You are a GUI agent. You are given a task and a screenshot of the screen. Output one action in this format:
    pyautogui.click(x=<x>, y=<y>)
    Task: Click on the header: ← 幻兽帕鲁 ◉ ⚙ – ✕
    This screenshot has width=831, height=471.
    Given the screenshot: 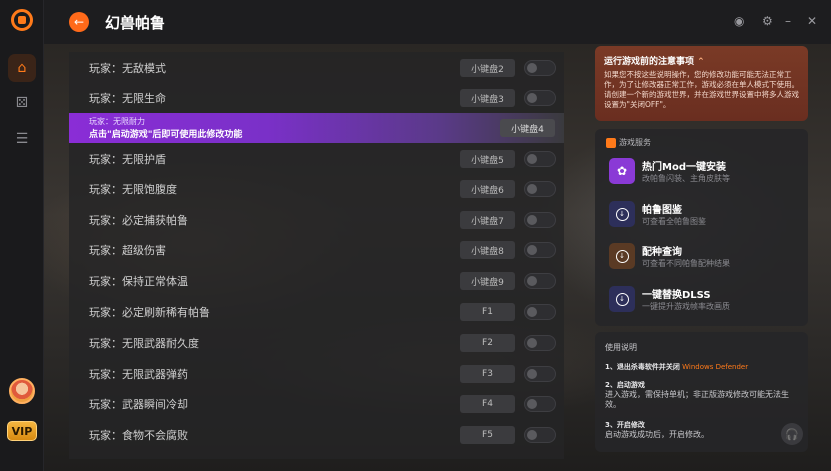 What is the action you would take?
    pyautogui.click(x=437, y=22)
    